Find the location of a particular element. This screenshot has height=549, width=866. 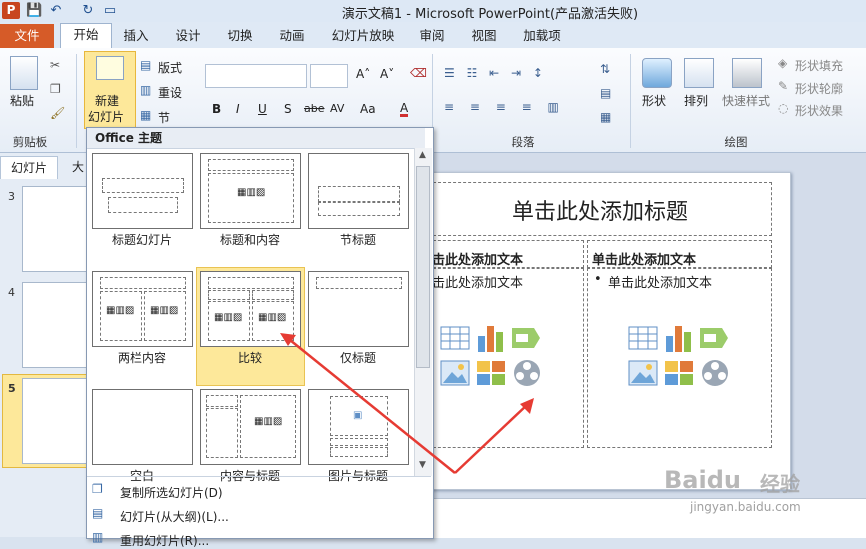

arrow-to-slide is located at coordinates (491, 438).